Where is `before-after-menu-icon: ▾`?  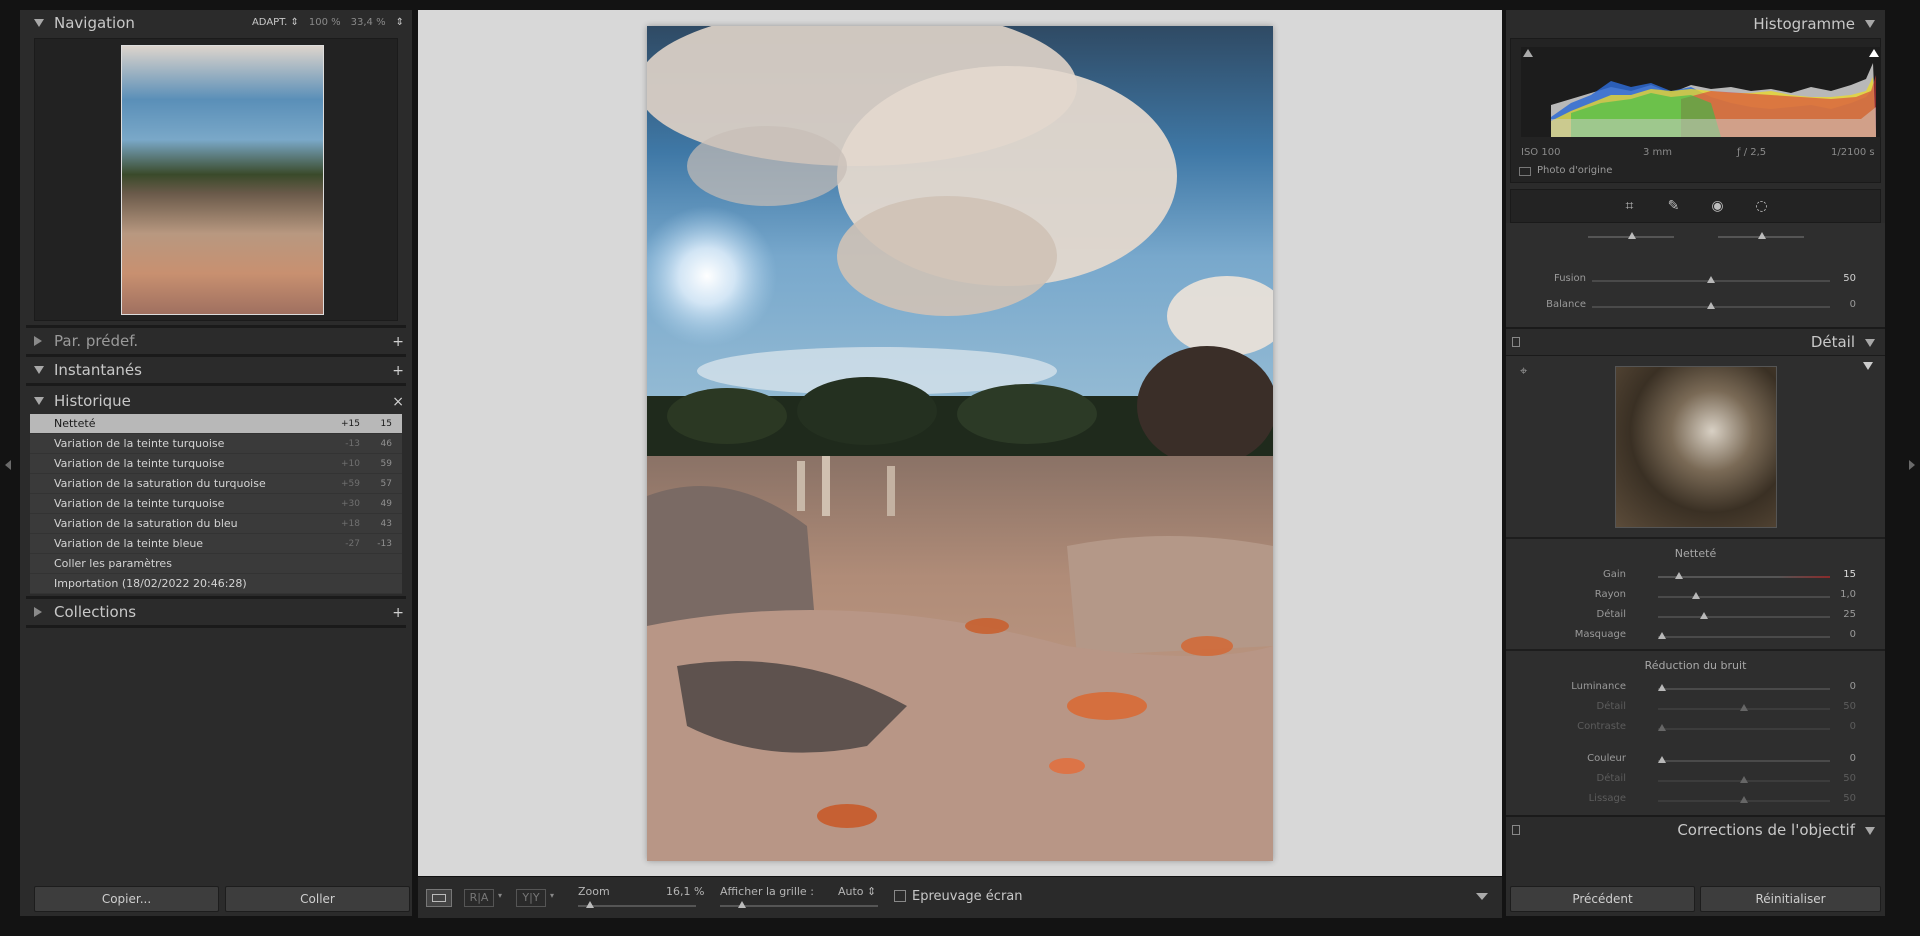 before-after-menu-icon: ▾ is located at coordinates (500, 895).